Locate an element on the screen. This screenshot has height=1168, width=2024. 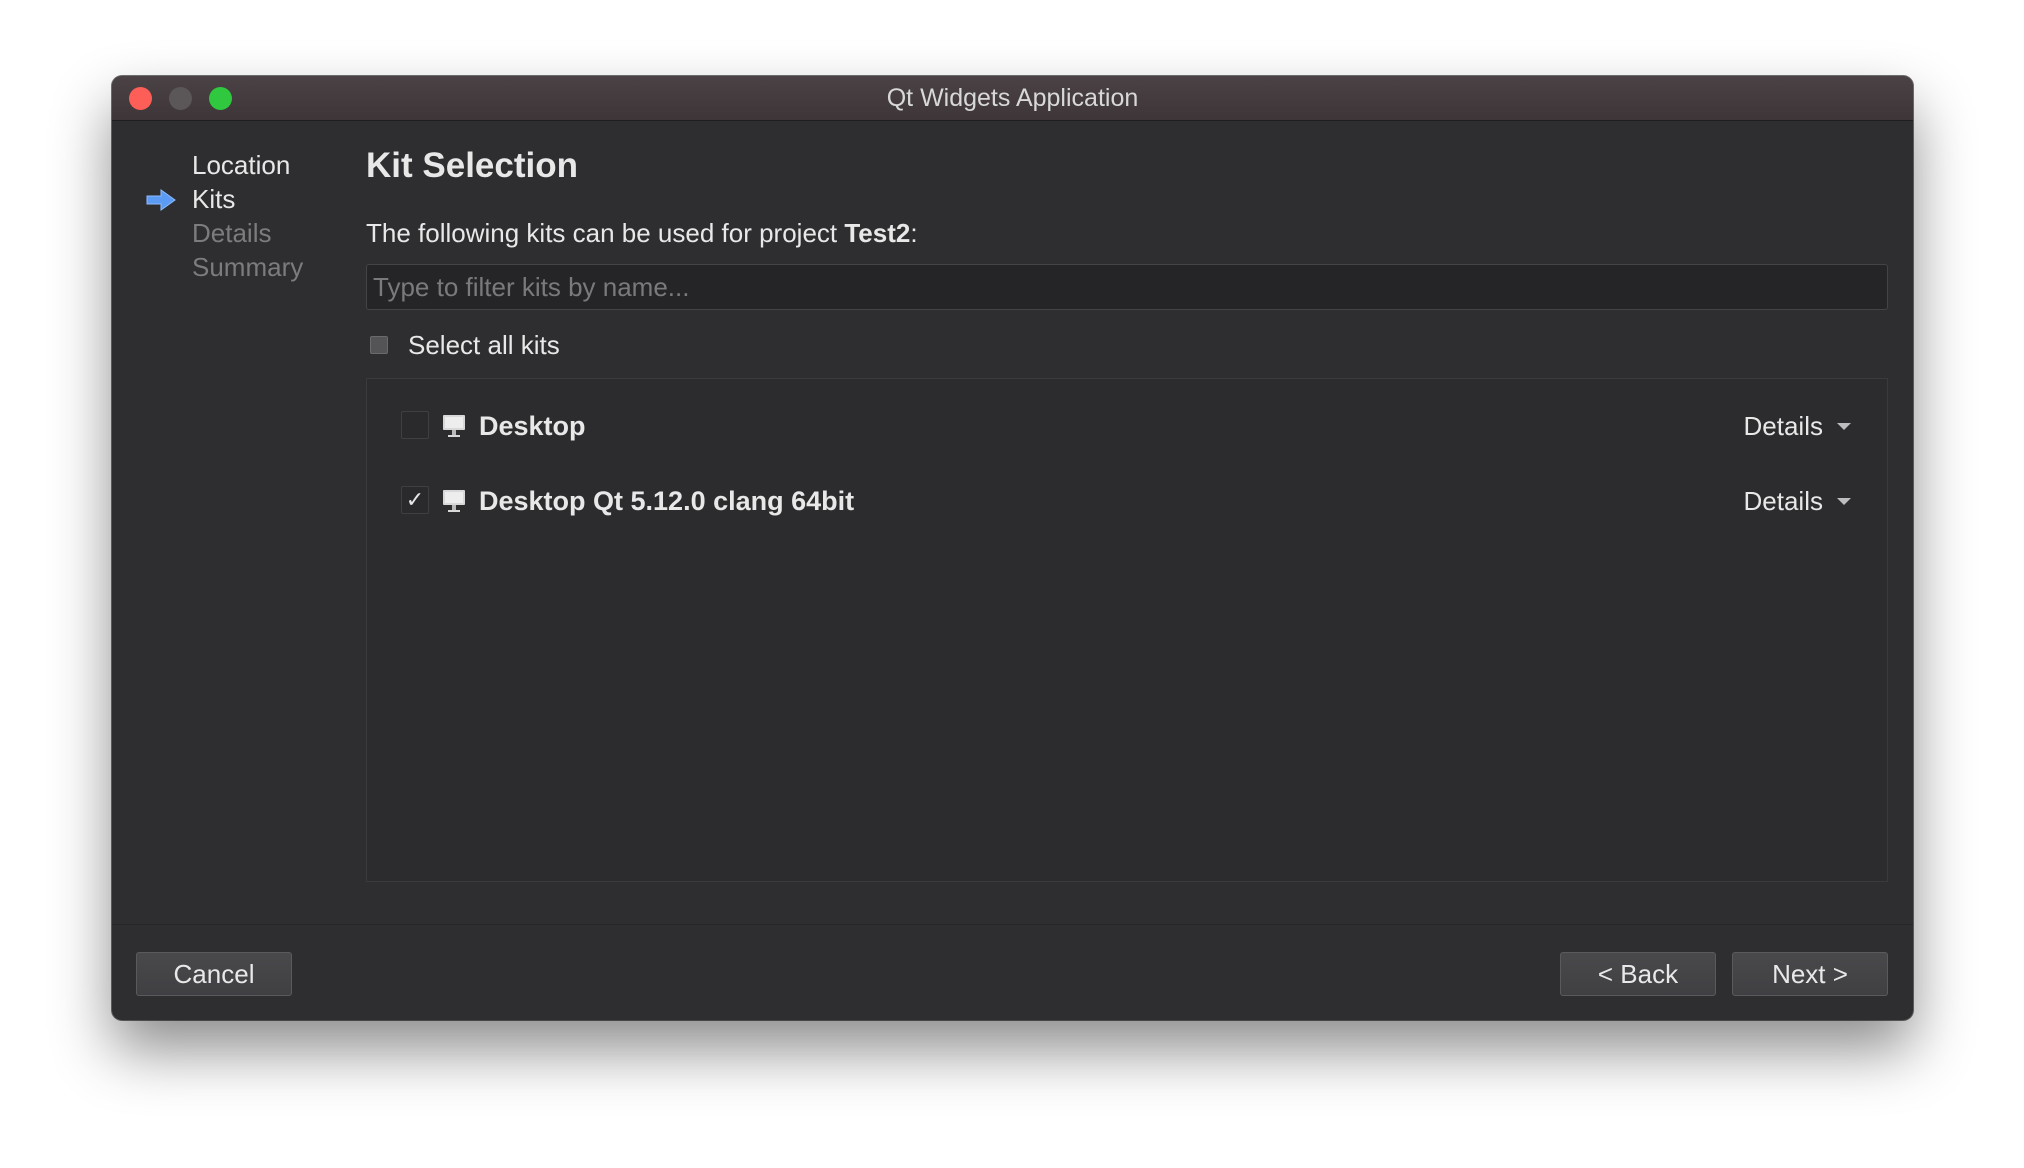
intro-suffix: : is located at coordinates (914, 233).